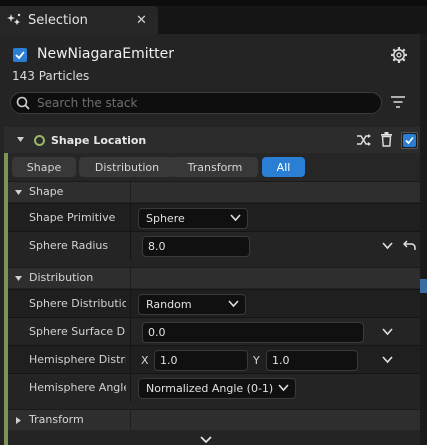  What do you see at coordinates (99, 140) in the screenshot?
I see `module-title: Shape Location` at bounding box center [99, 140].